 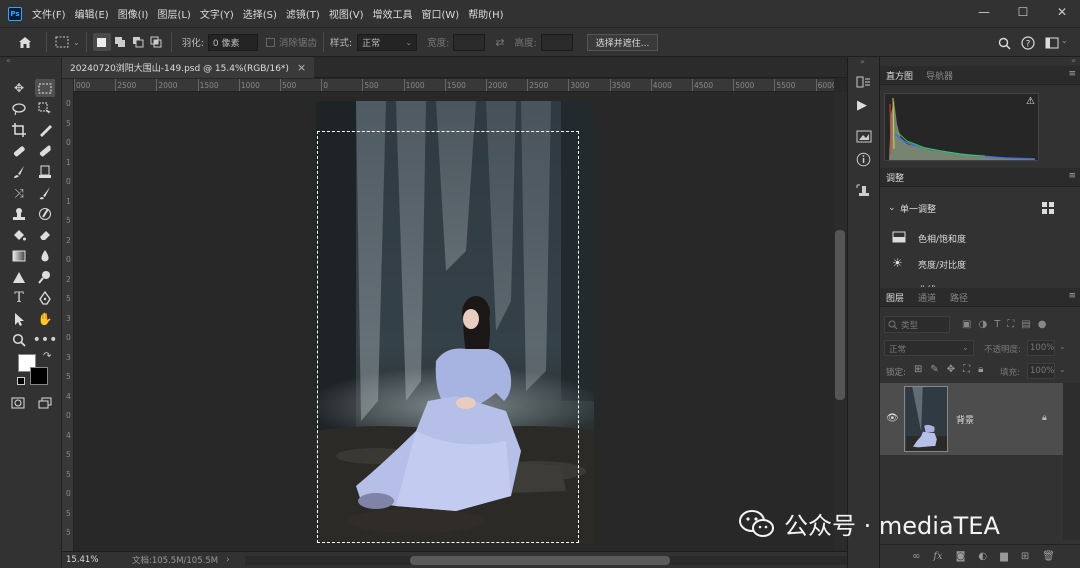 I want to click on swap-dimensions-icon: ⇄, so click(x=499, y=42).